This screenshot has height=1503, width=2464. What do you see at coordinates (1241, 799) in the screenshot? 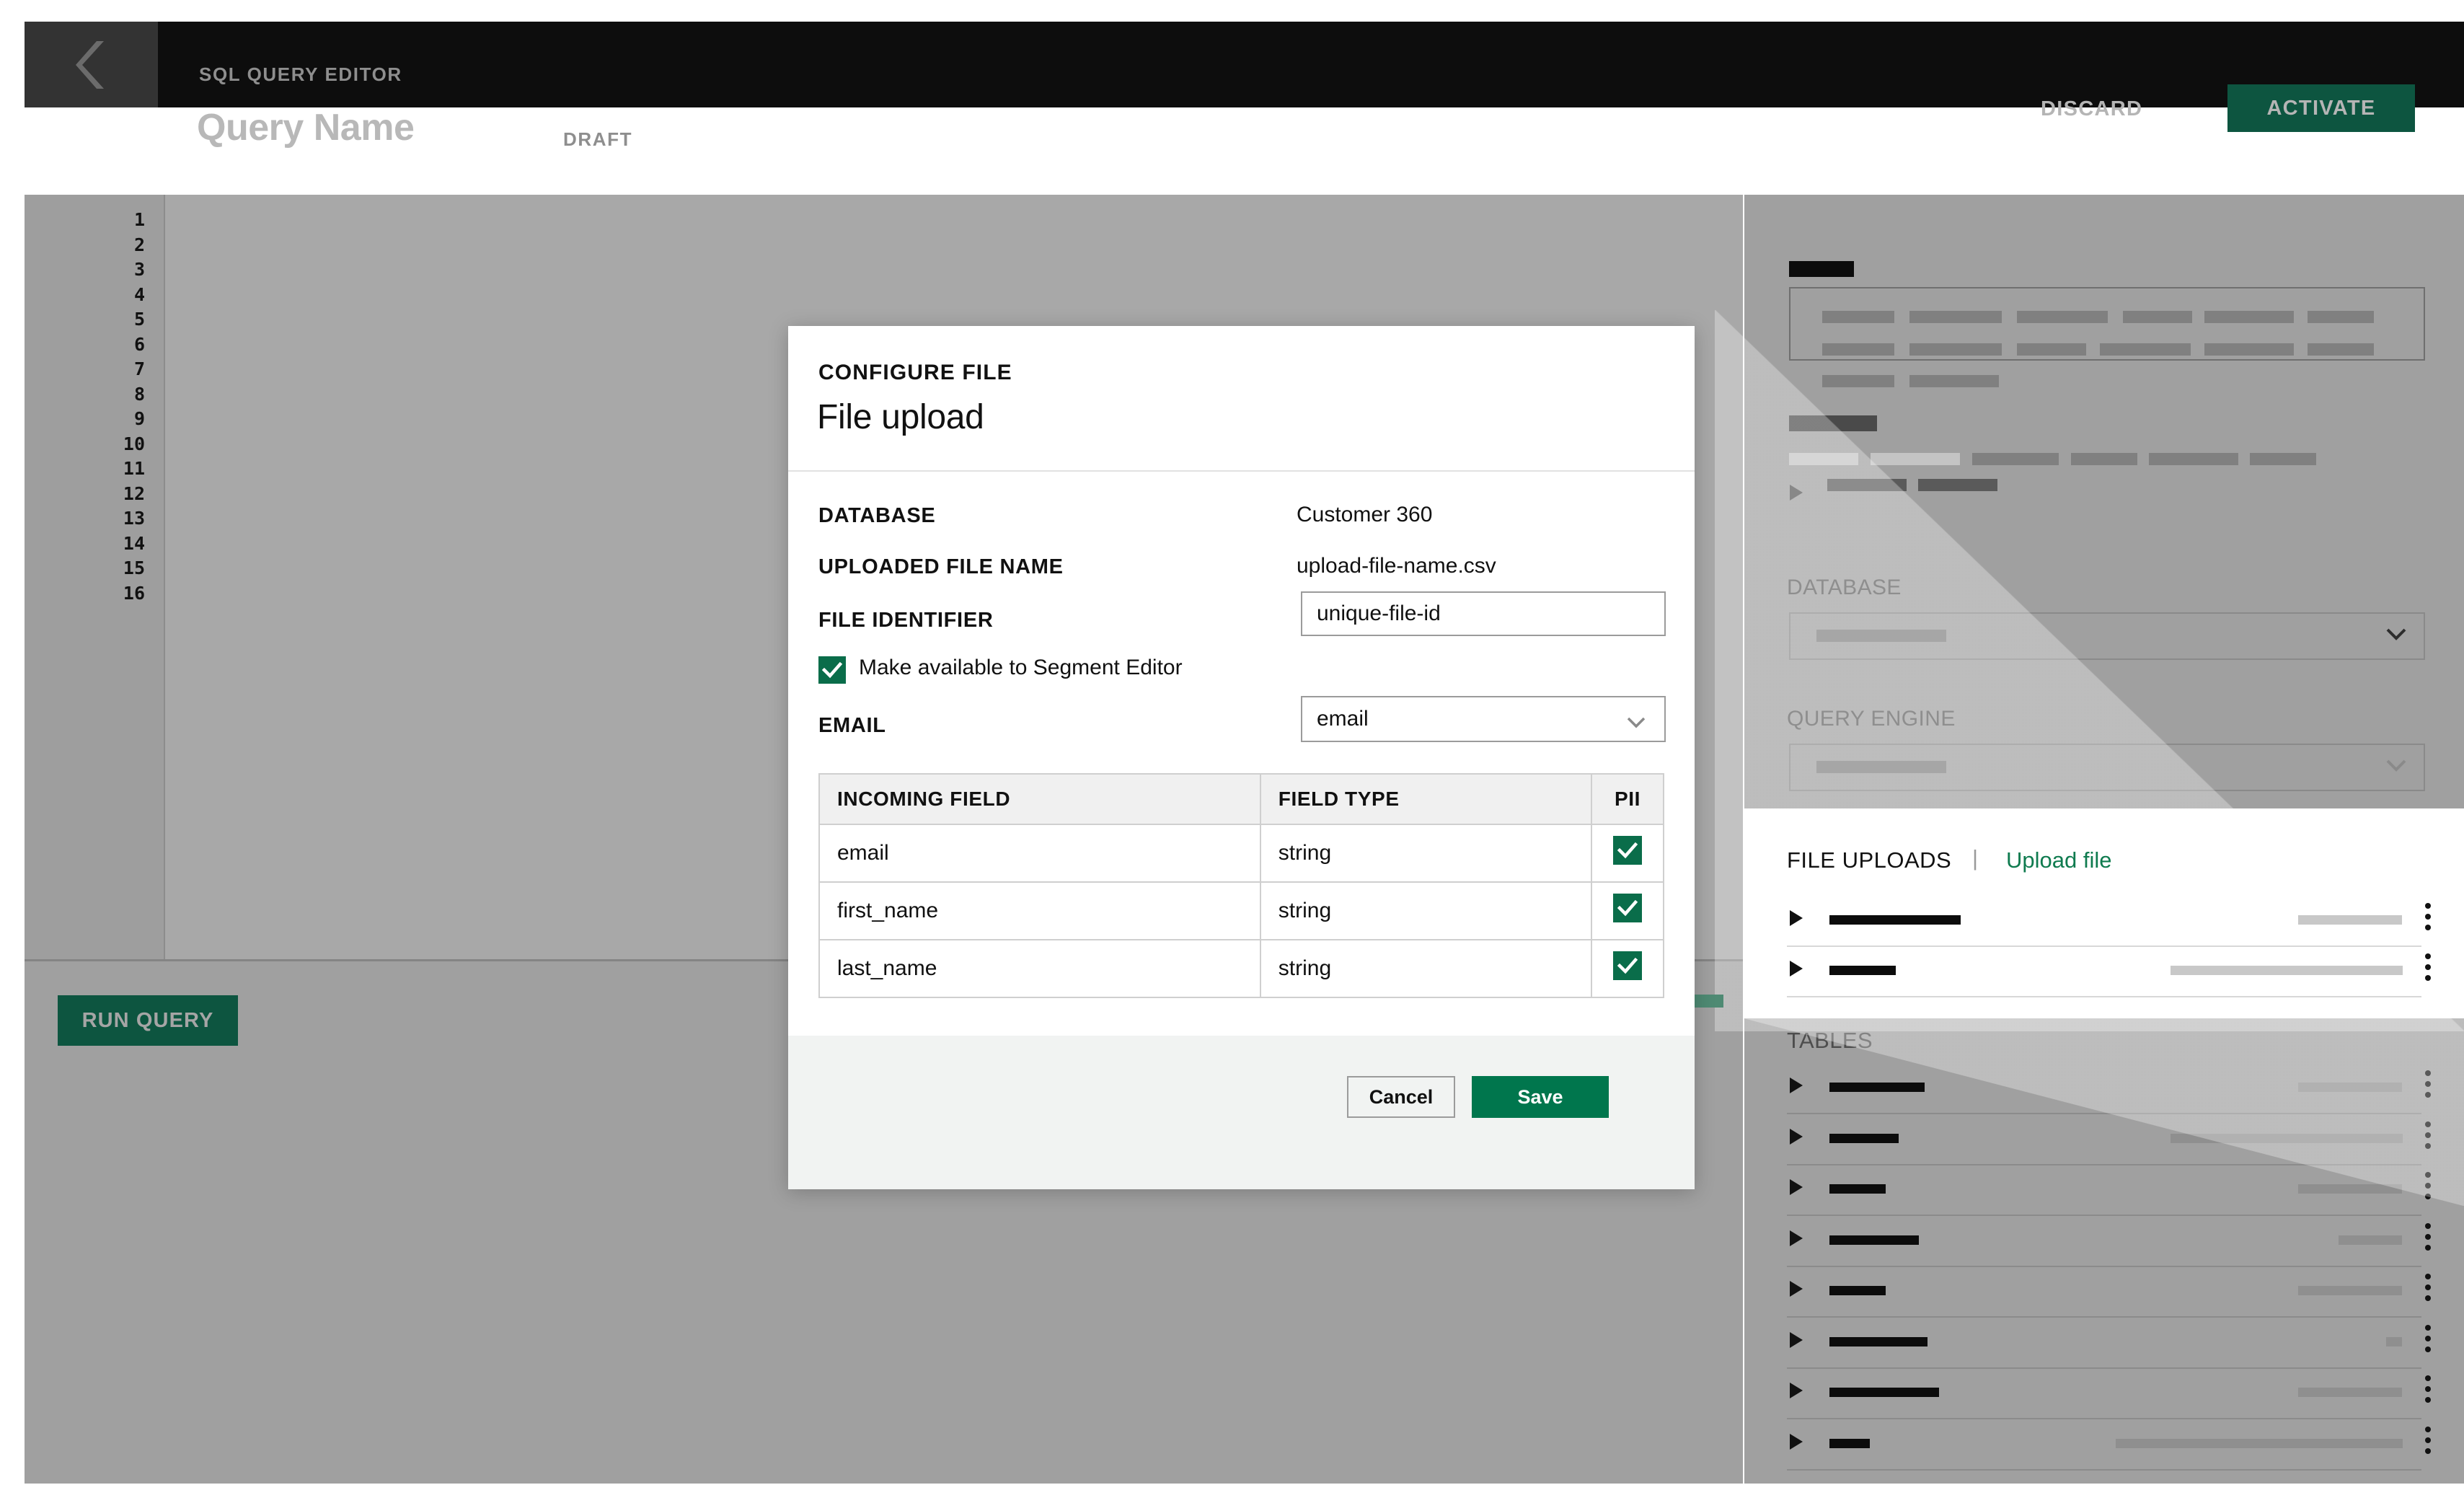
I see `table-header-row: INCOMING FIELD FIELD TYPE PII` at bounding box center [1241, 799].